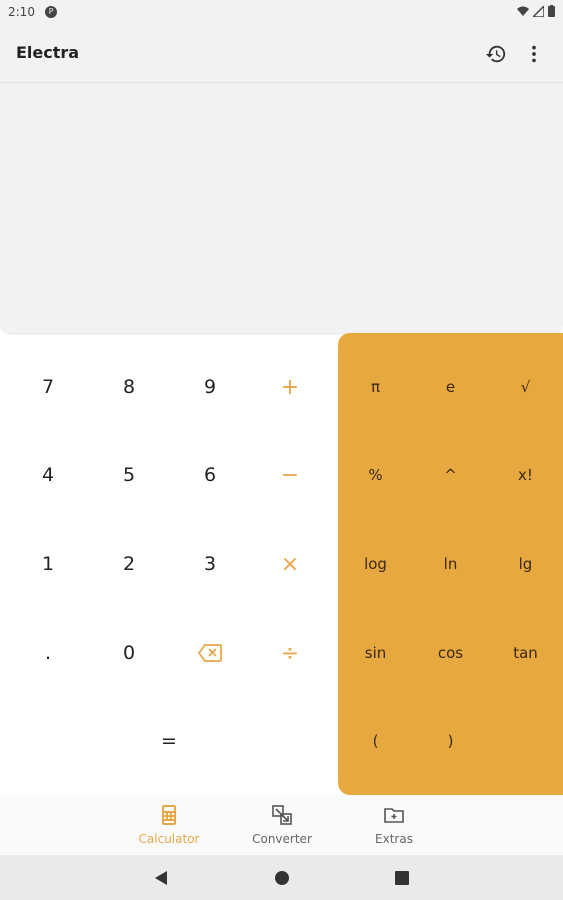 Image resolution: width=563 pixels, height=900 pixels. I want to click on nav-extras-label: Extras, so click(394, 839).